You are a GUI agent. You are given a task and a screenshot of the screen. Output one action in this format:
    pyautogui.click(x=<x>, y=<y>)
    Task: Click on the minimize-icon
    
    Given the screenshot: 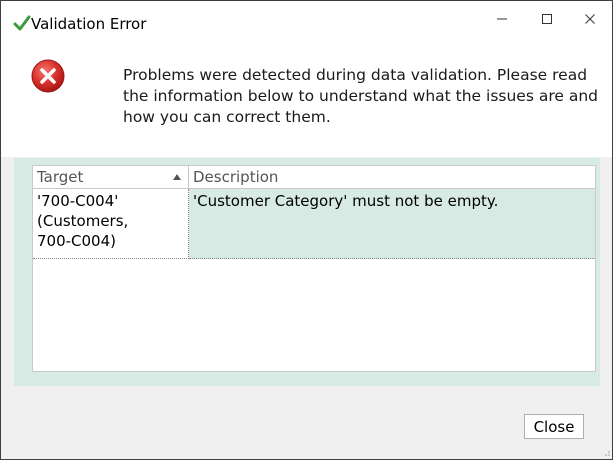 What is the action you would take?
    pyautogui.click(x=502, y=19)
    